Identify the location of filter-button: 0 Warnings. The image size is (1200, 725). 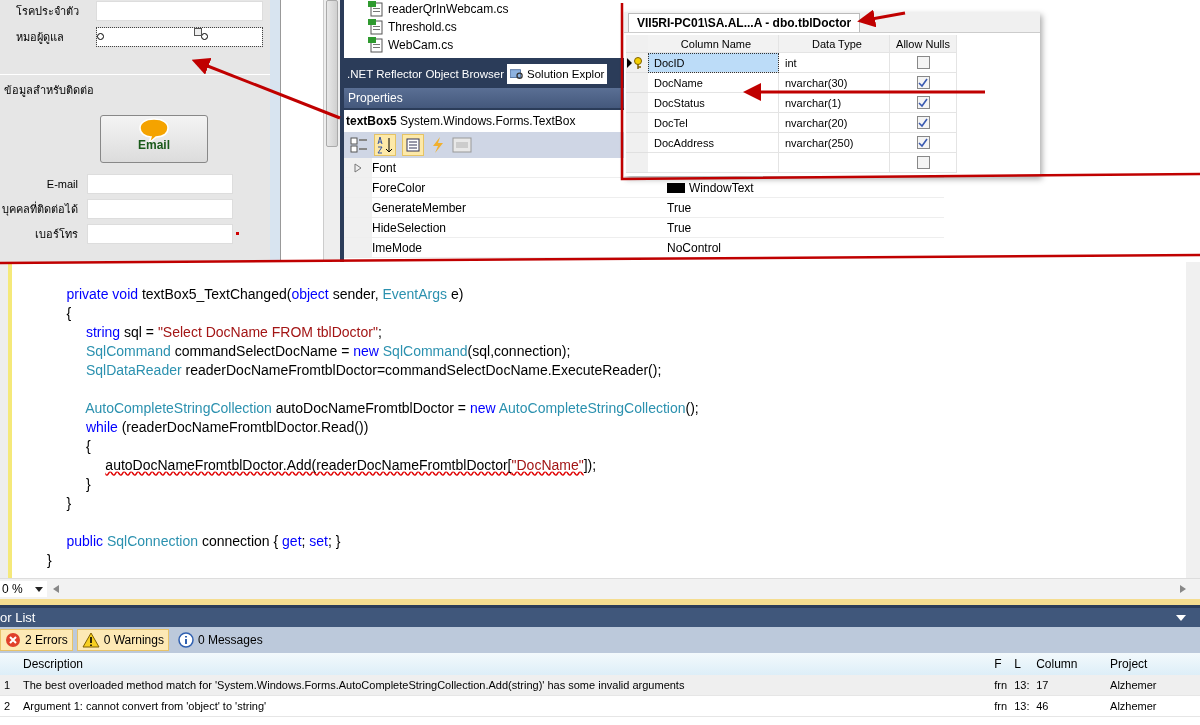
(122, 640).